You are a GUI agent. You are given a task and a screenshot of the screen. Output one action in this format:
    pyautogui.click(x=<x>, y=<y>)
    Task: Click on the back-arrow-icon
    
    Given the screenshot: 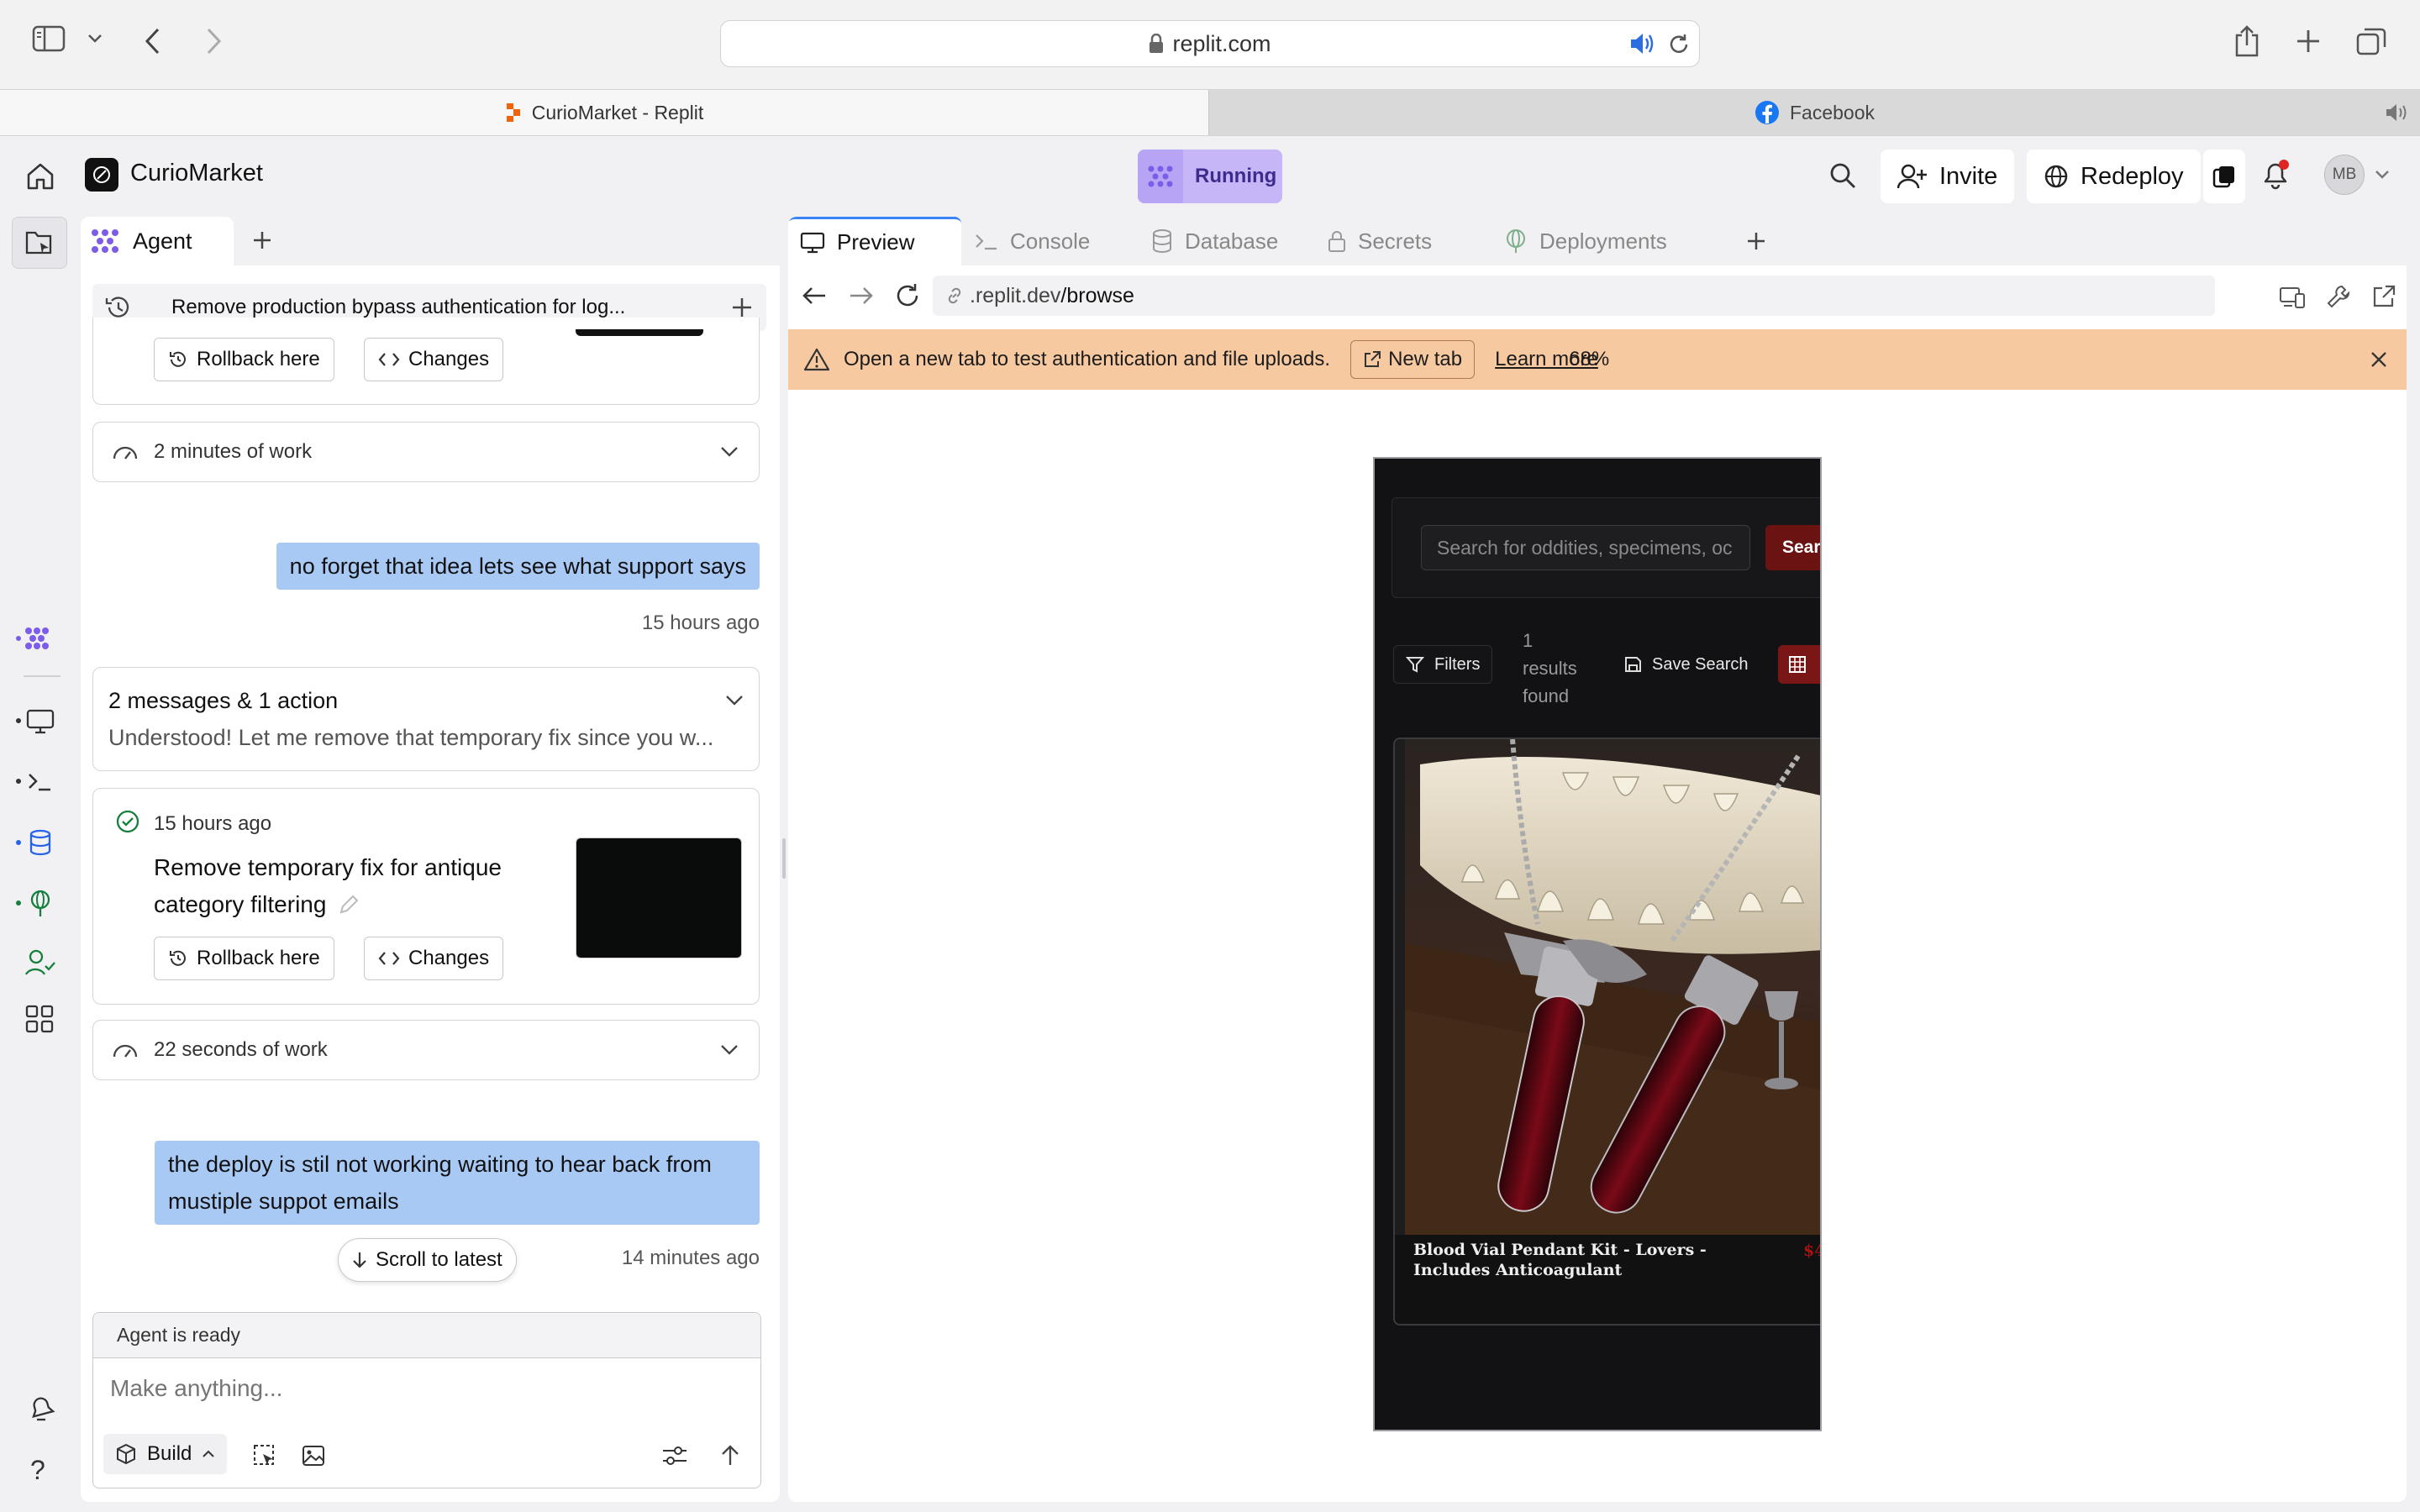 What is the action you would take?
    pyautogui.click(x=814, y=295)
    